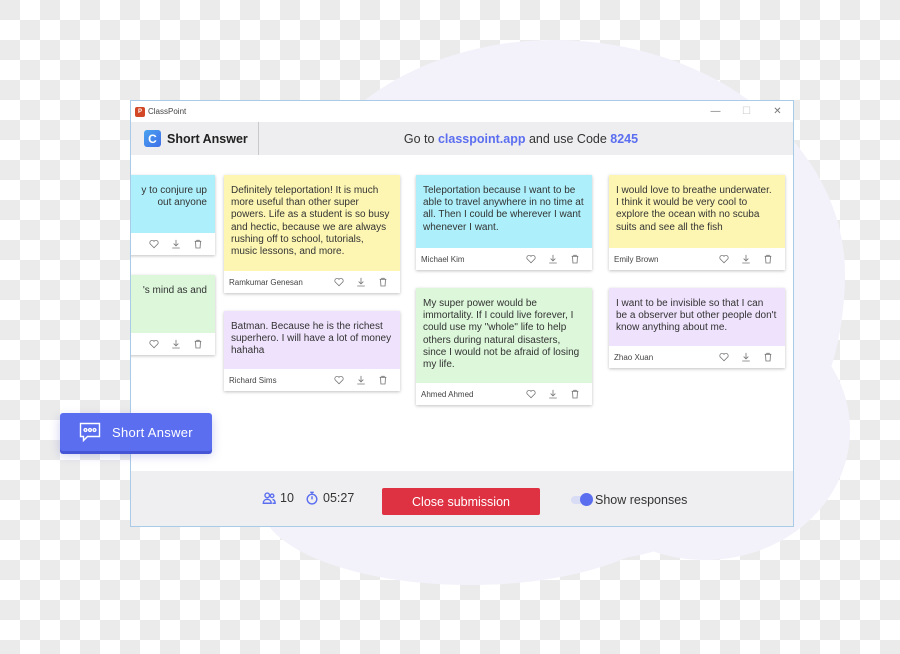  I want to click on footer-bar: 10 05:27 Close submission Show responses, so click(462, 498).